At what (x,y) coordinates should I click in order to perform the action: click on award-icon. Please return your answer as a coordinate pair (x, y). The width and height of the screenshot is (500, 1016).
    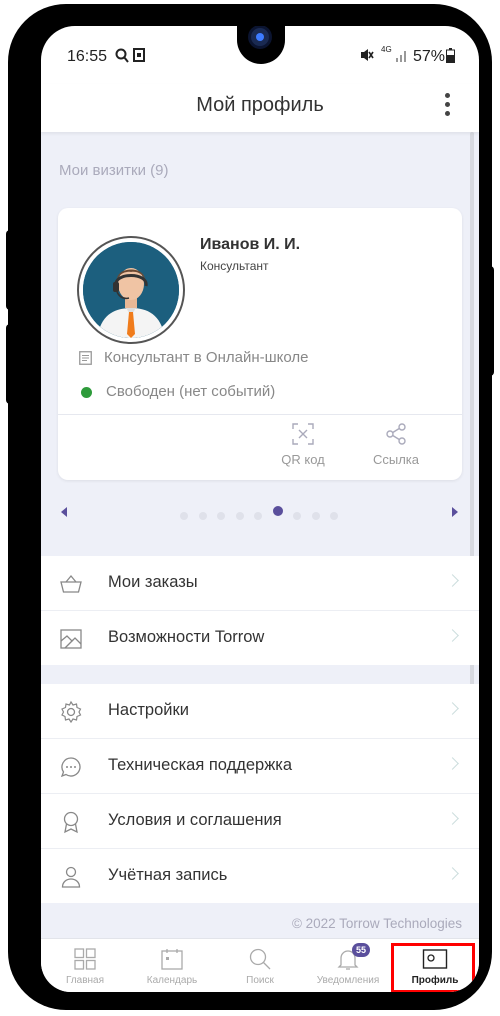
    Looking at the image, I should click on (71, 822).